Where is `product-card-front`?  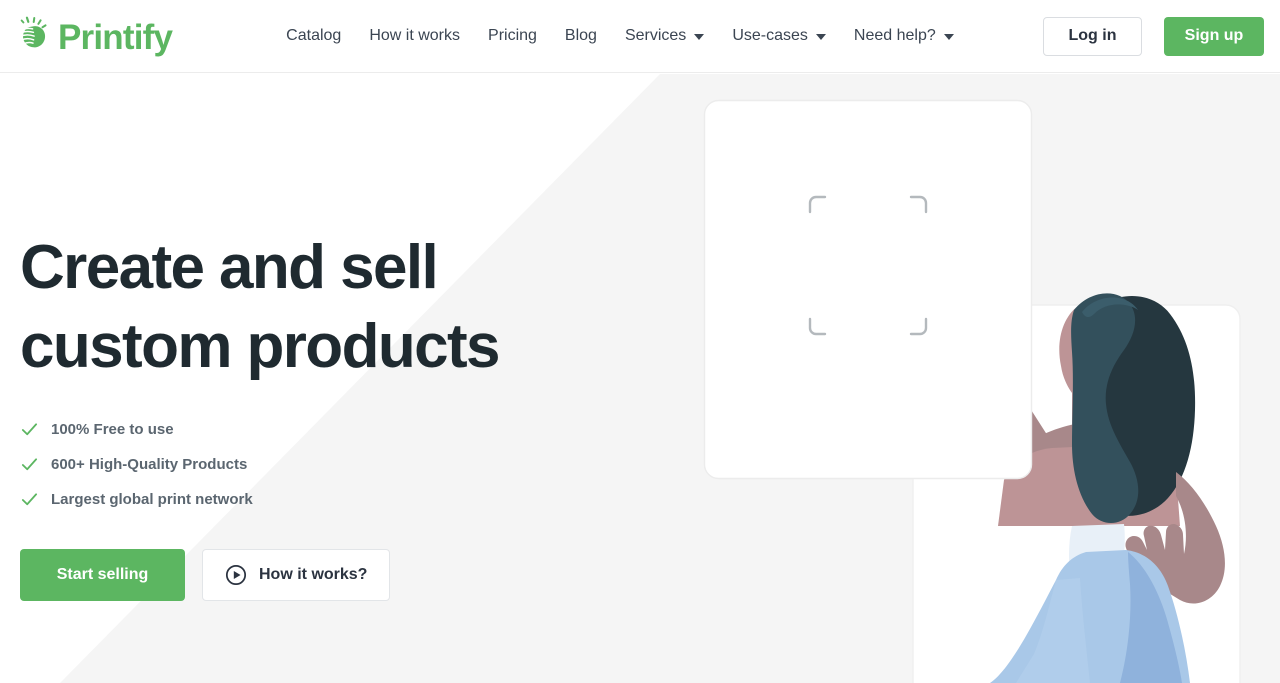 product-card-front is located at coordinates (868, 289).